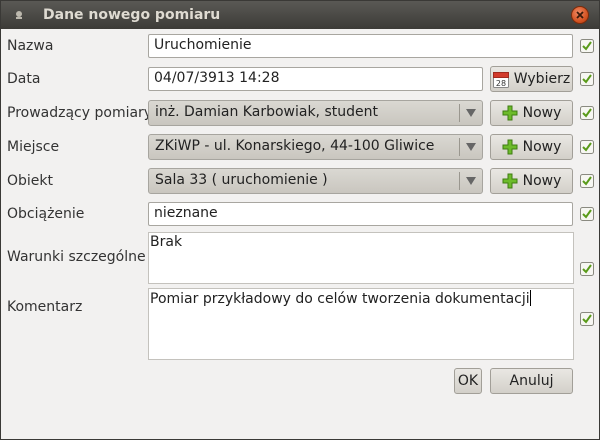  I want to click on ok-label: OK, so click(468, 381).